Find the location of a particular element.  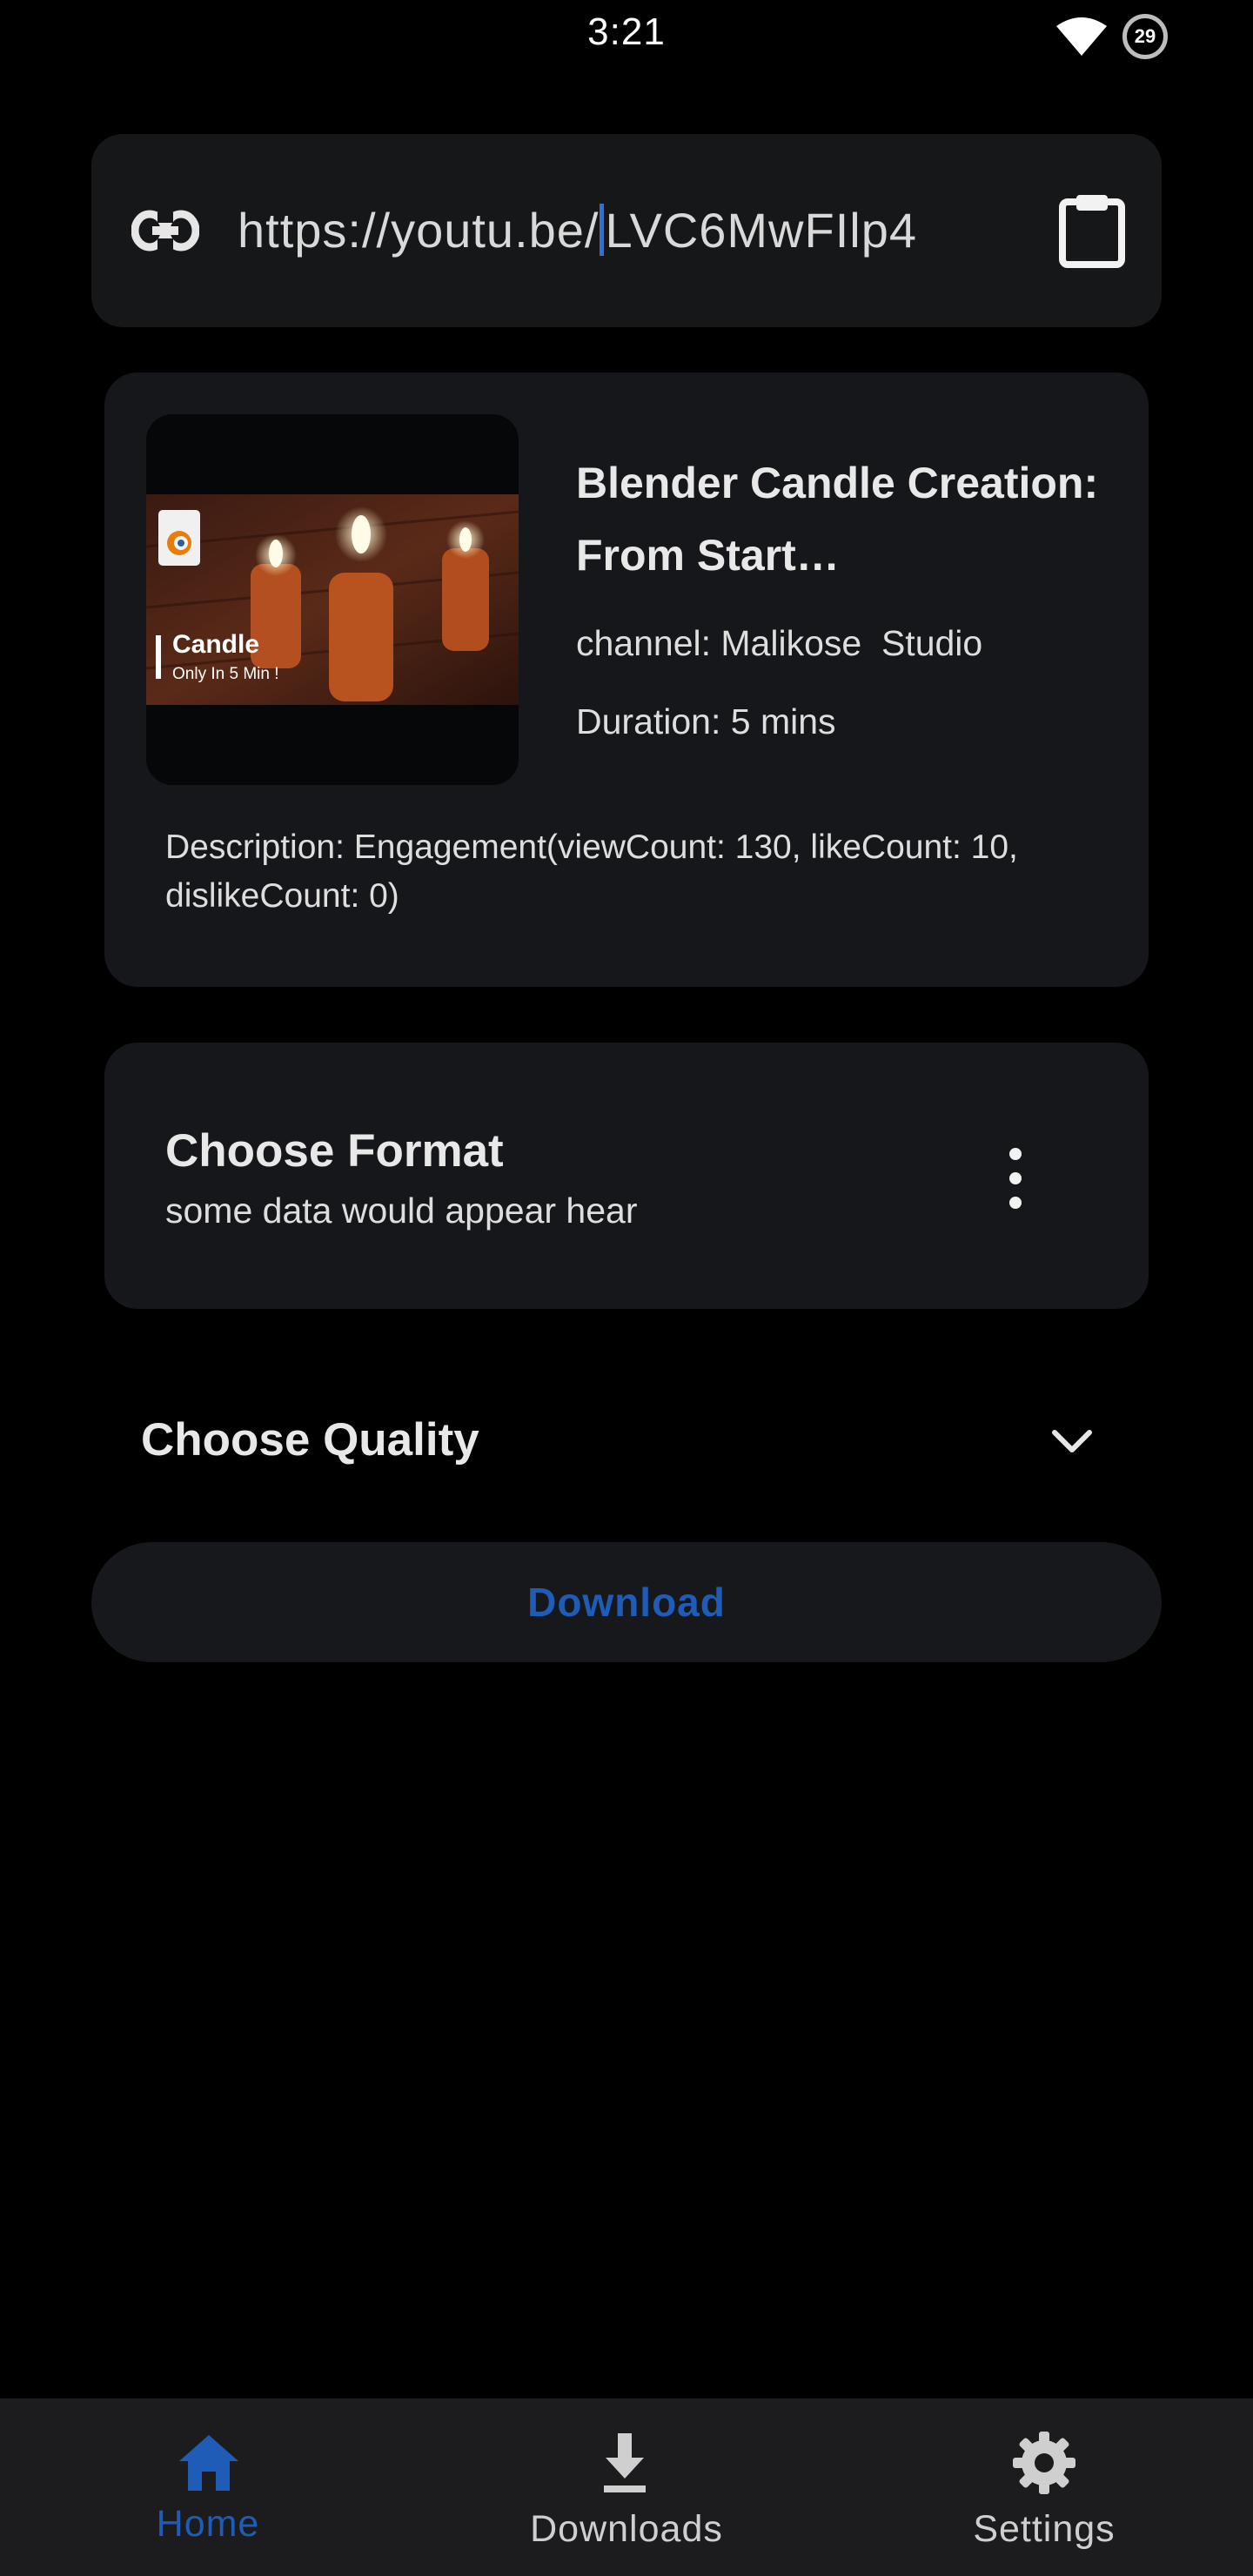

bottom-navigation: Home Downloads Settings is located at coordinates (626, 2487).